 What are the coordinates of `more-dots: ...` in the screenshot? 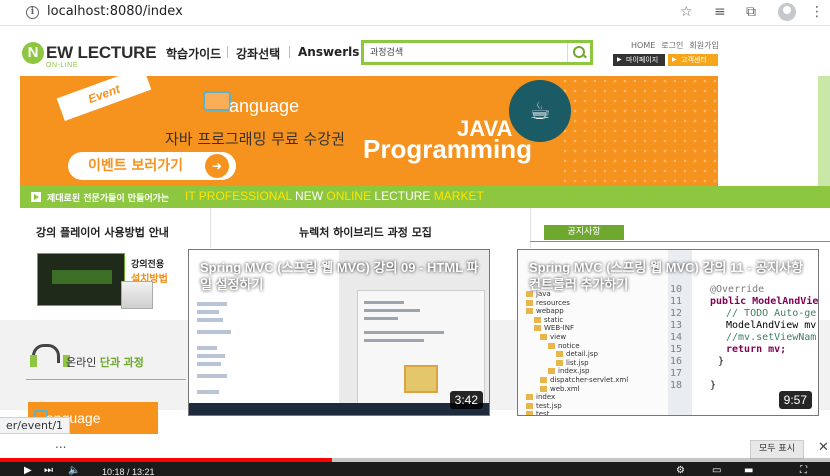 It's located at (60, 444).